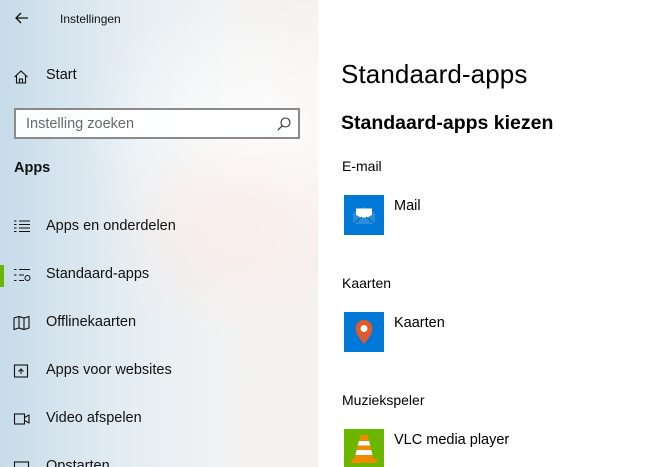 This screenshot has height=467, width=671. I want to click on sidebar-item-apps-websites: Apps voor websites, so click(159, 371).